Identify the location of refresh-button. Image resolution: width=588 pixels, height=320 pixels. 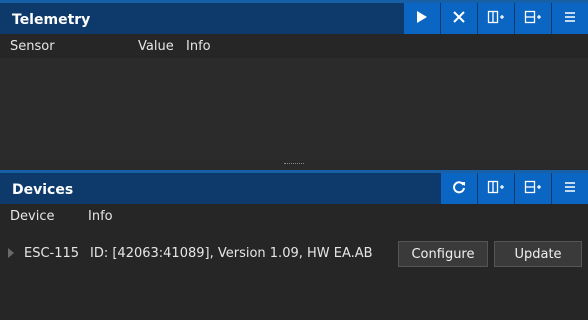
(458, 187).